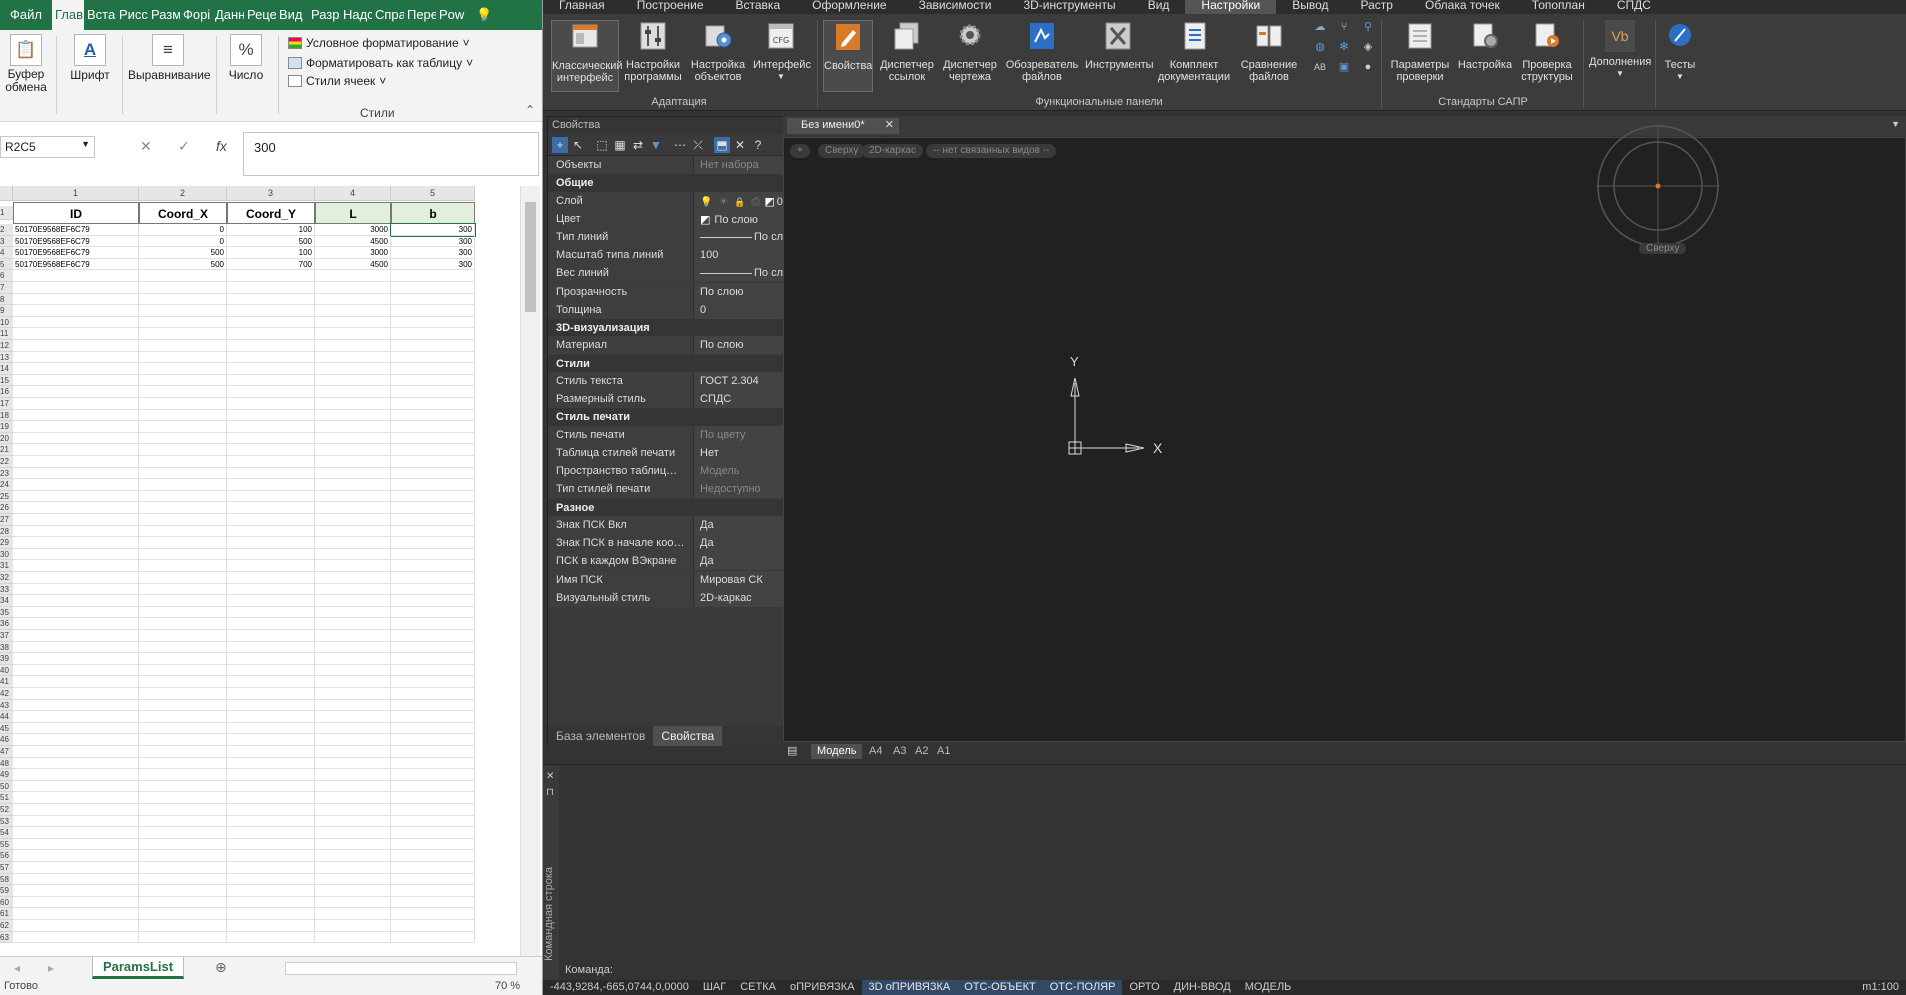  I want to click on table-cell: 100, so click(271, 230).